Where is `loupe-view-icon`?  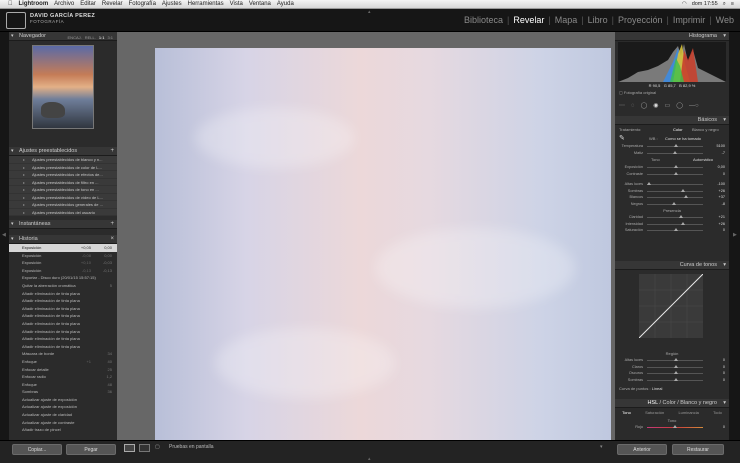
loupe-view-icon is located at coordinates (129, 448).